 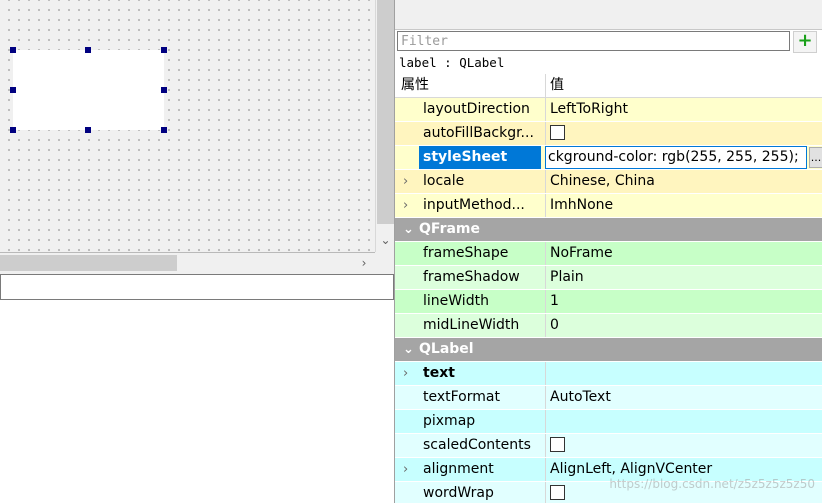 What do you see at coordinates (608, 350) in the screenshot?
I see `section-qlabel: ⌄ QLabel` at bounding box center [608, 350].